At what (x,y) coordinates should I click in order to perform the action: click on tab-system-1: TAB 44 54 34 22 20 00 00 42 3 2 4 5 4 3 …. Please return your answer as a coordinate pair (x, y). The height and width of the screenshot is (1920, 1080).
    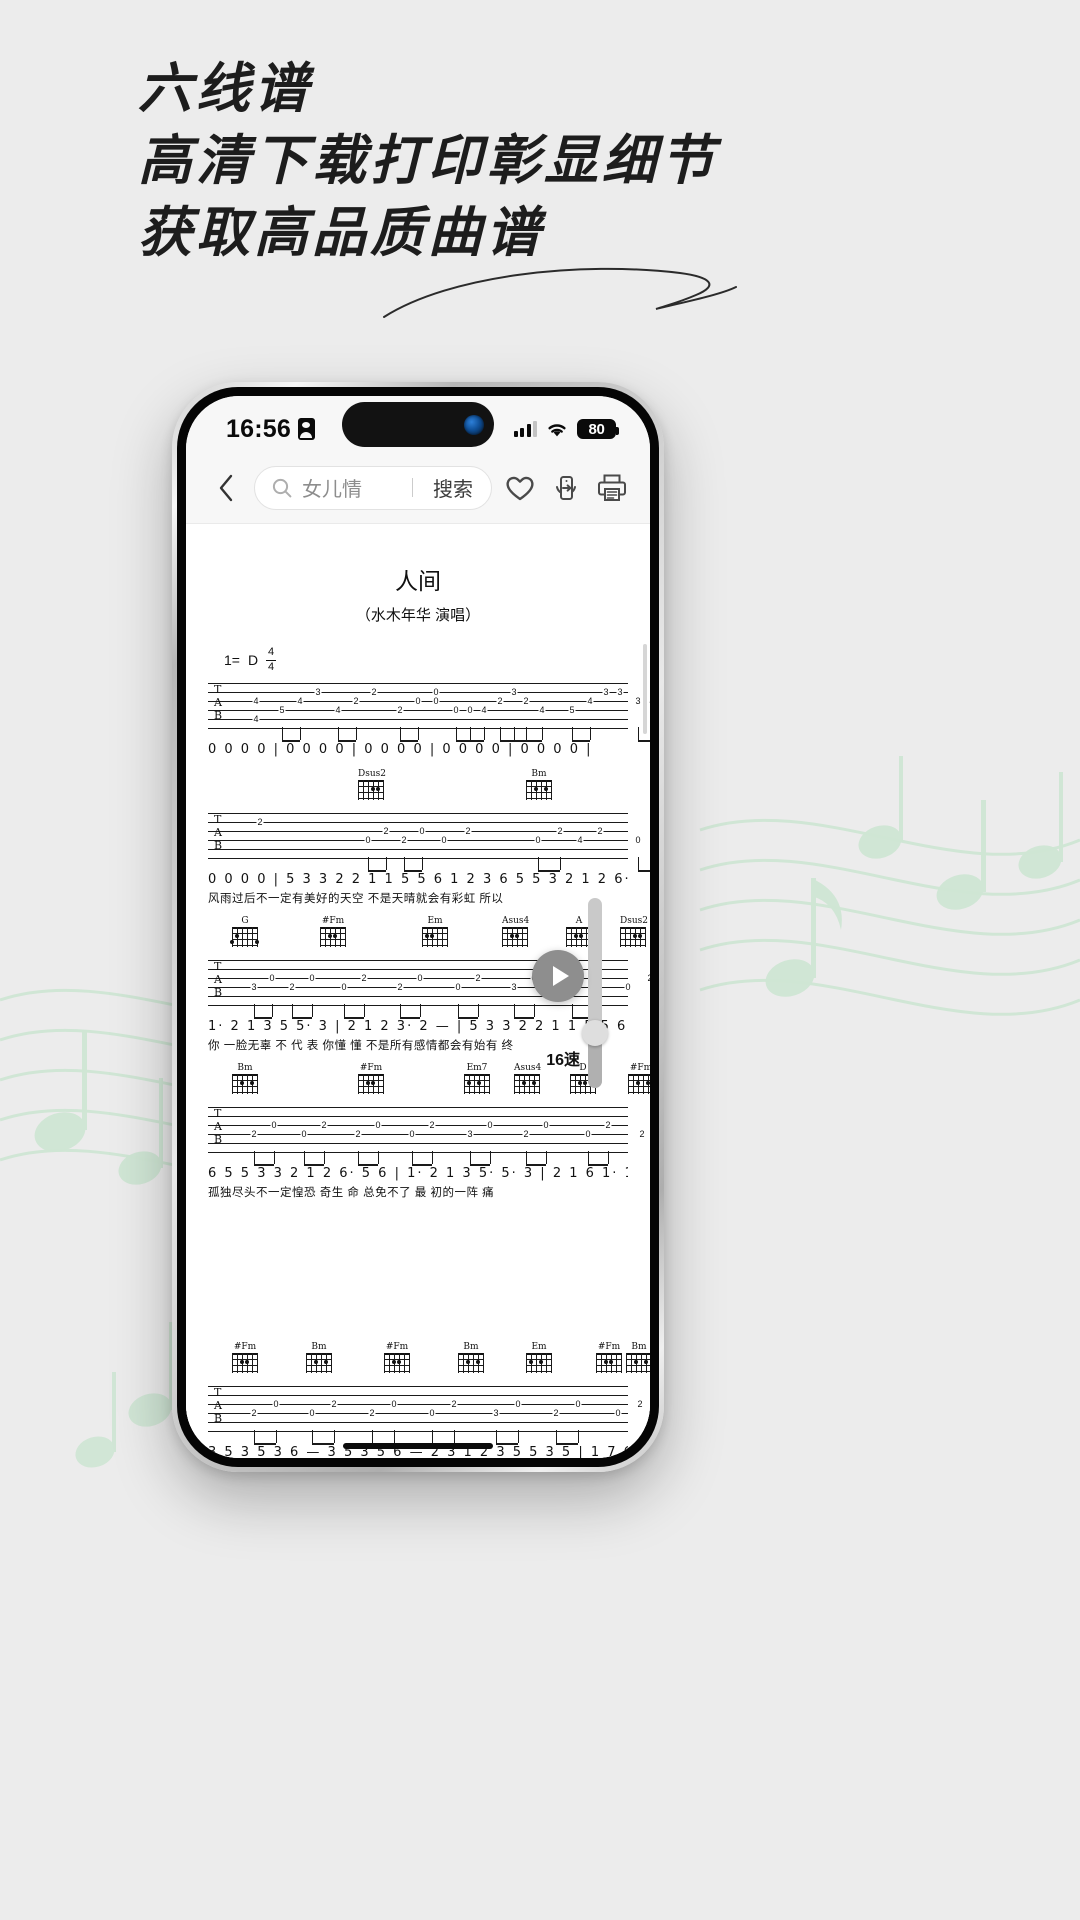
    Looking at the image, I should click on (429, 710).